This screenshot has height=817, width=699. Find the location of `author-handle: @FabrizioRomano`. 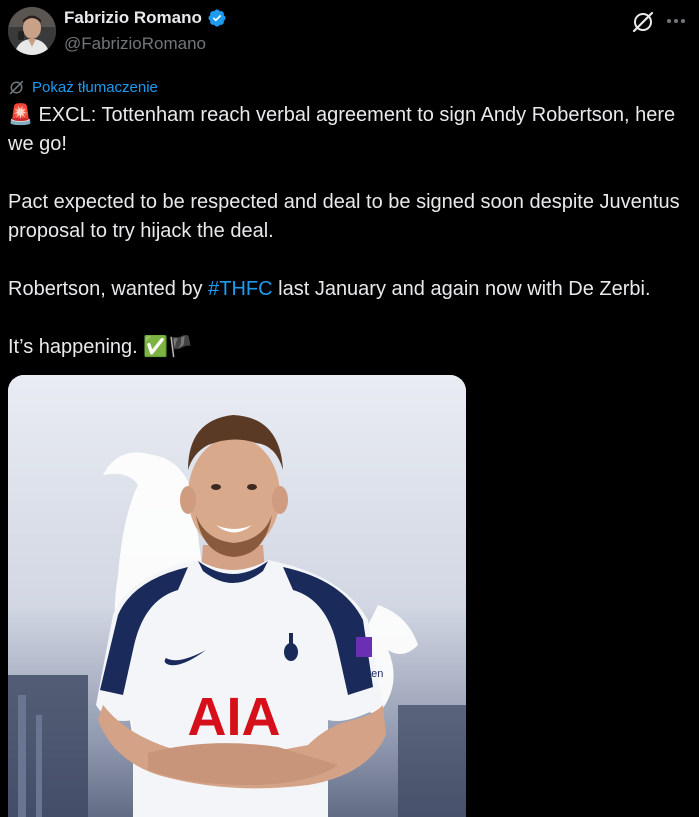

author-handle: @FabrizioRomano is located at coordinates (135, 44).